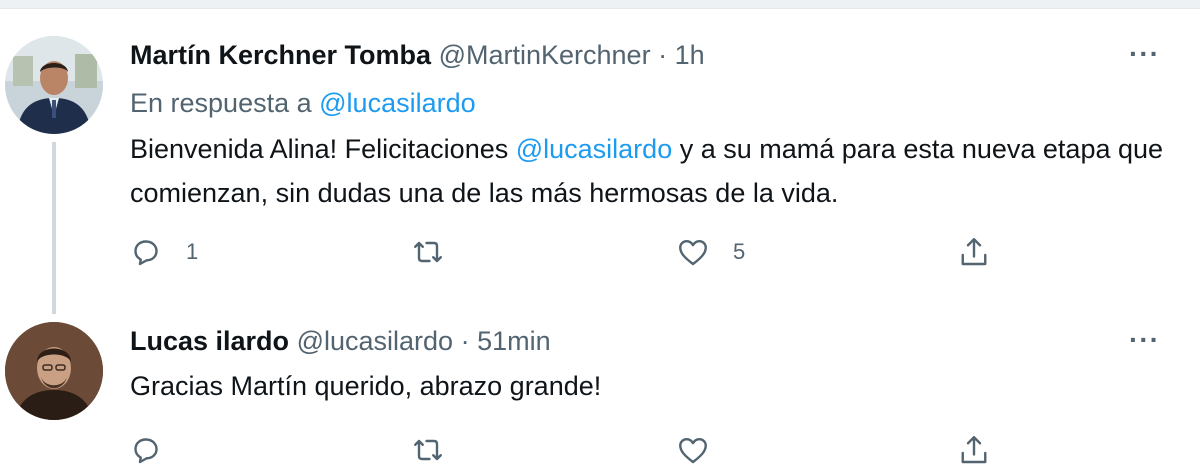 The height and width of the screenshot is (472, 1200). I want to click on timestamp: 1h, so click(690, 55).